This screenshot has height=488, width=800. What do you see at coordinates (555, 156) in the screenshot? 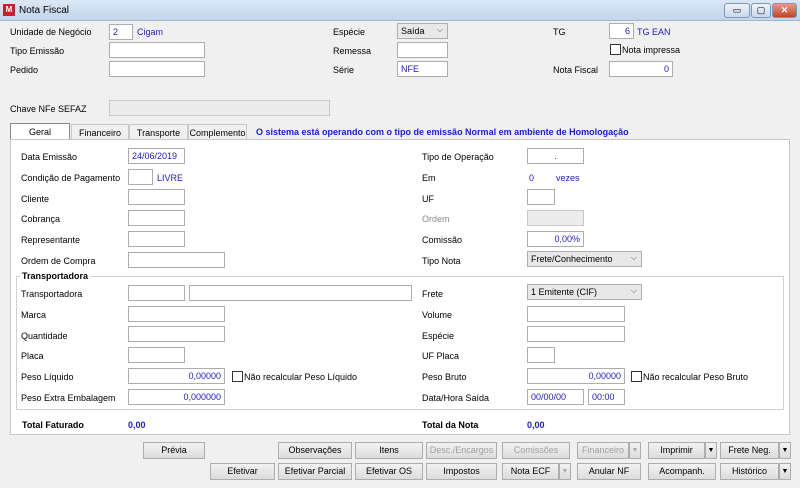
I see `tipo-operacao-input: .` at bounding box center [555, 156].